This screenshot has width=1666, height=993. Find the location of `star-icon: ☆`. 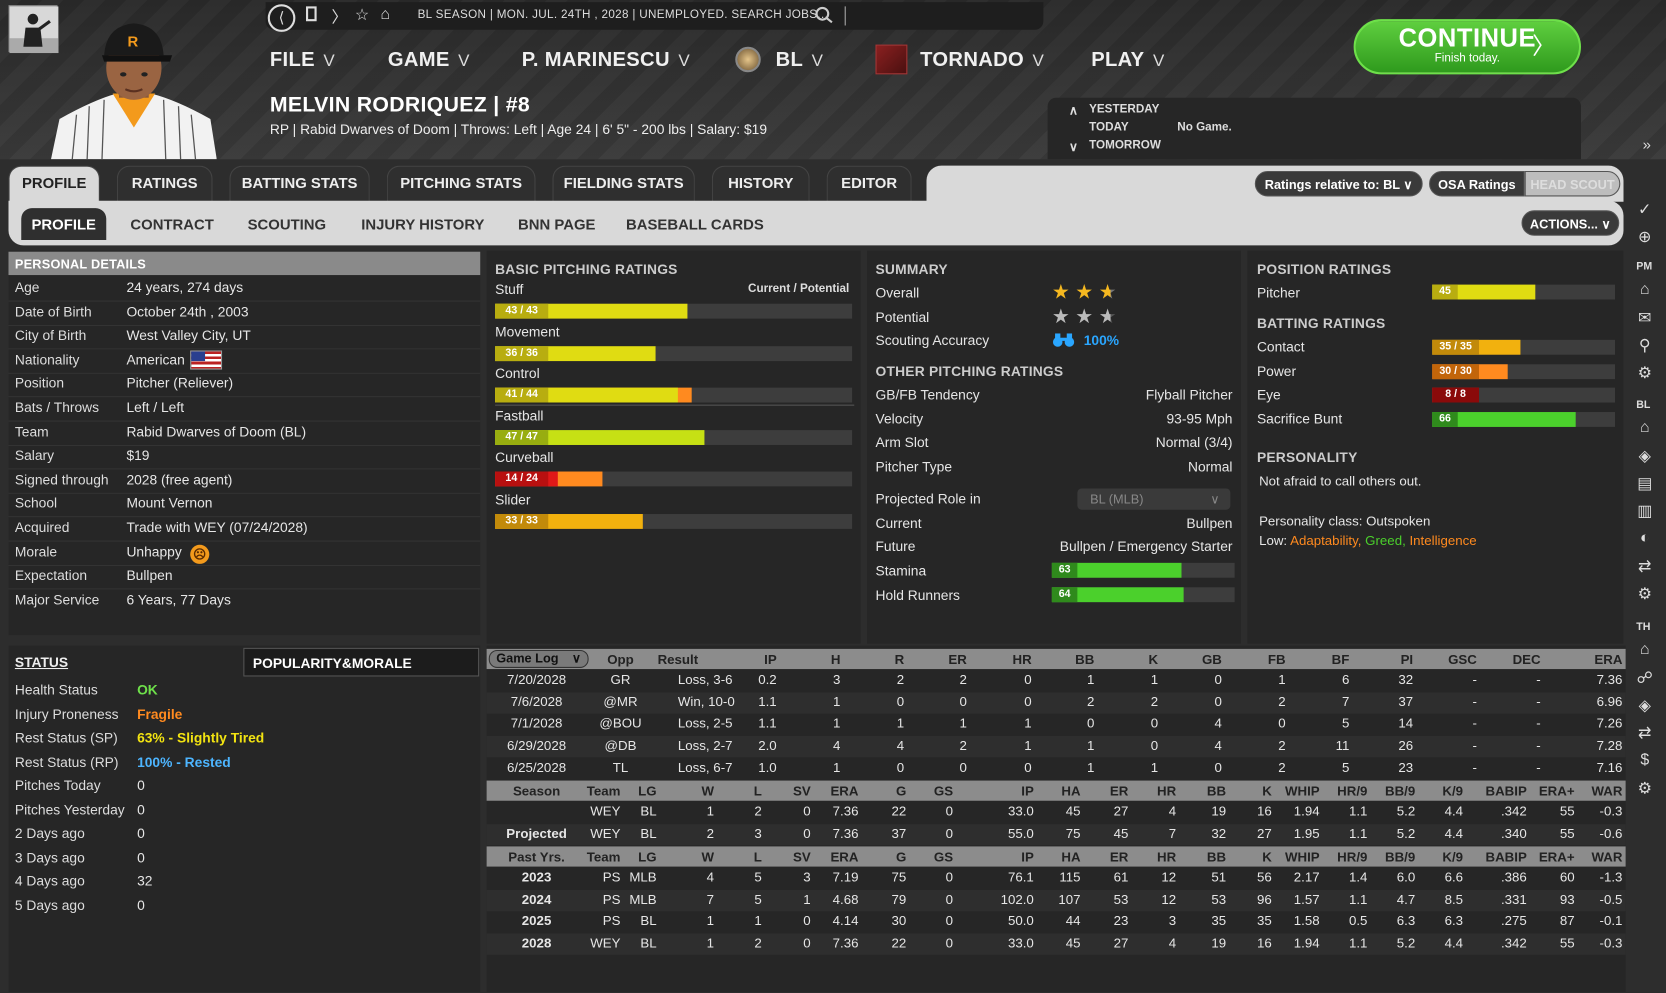

star-icon: ☆ is located at coordinates (362, 14).